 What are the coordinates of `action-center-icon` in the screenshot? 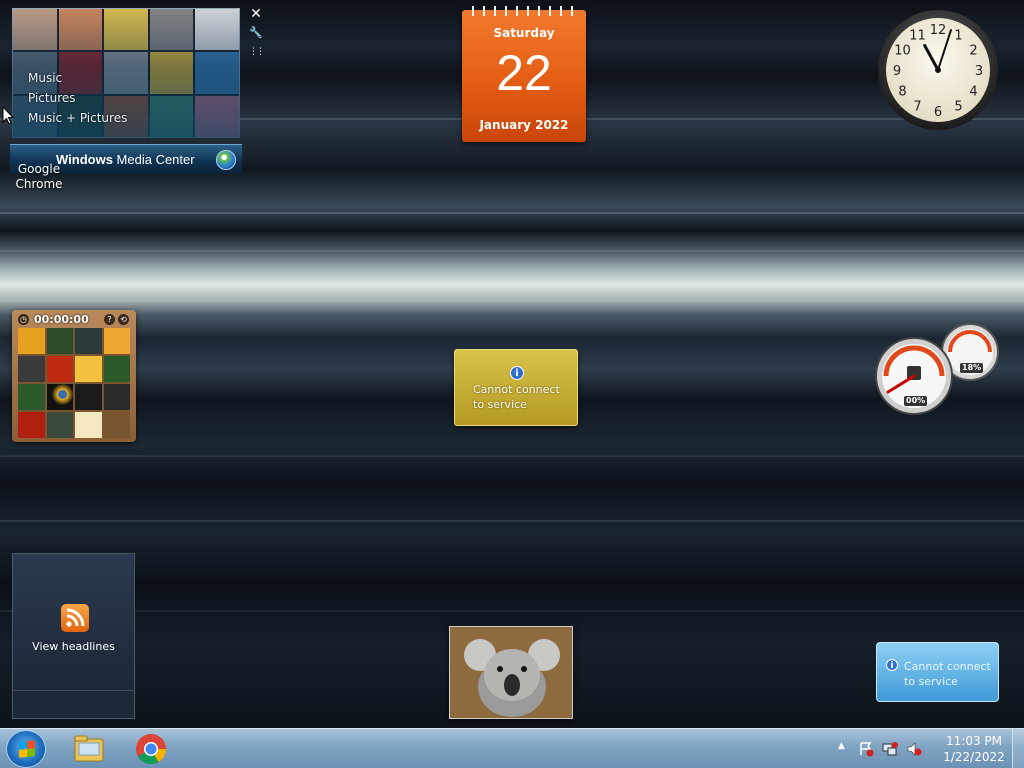 It's located at (866, 749).